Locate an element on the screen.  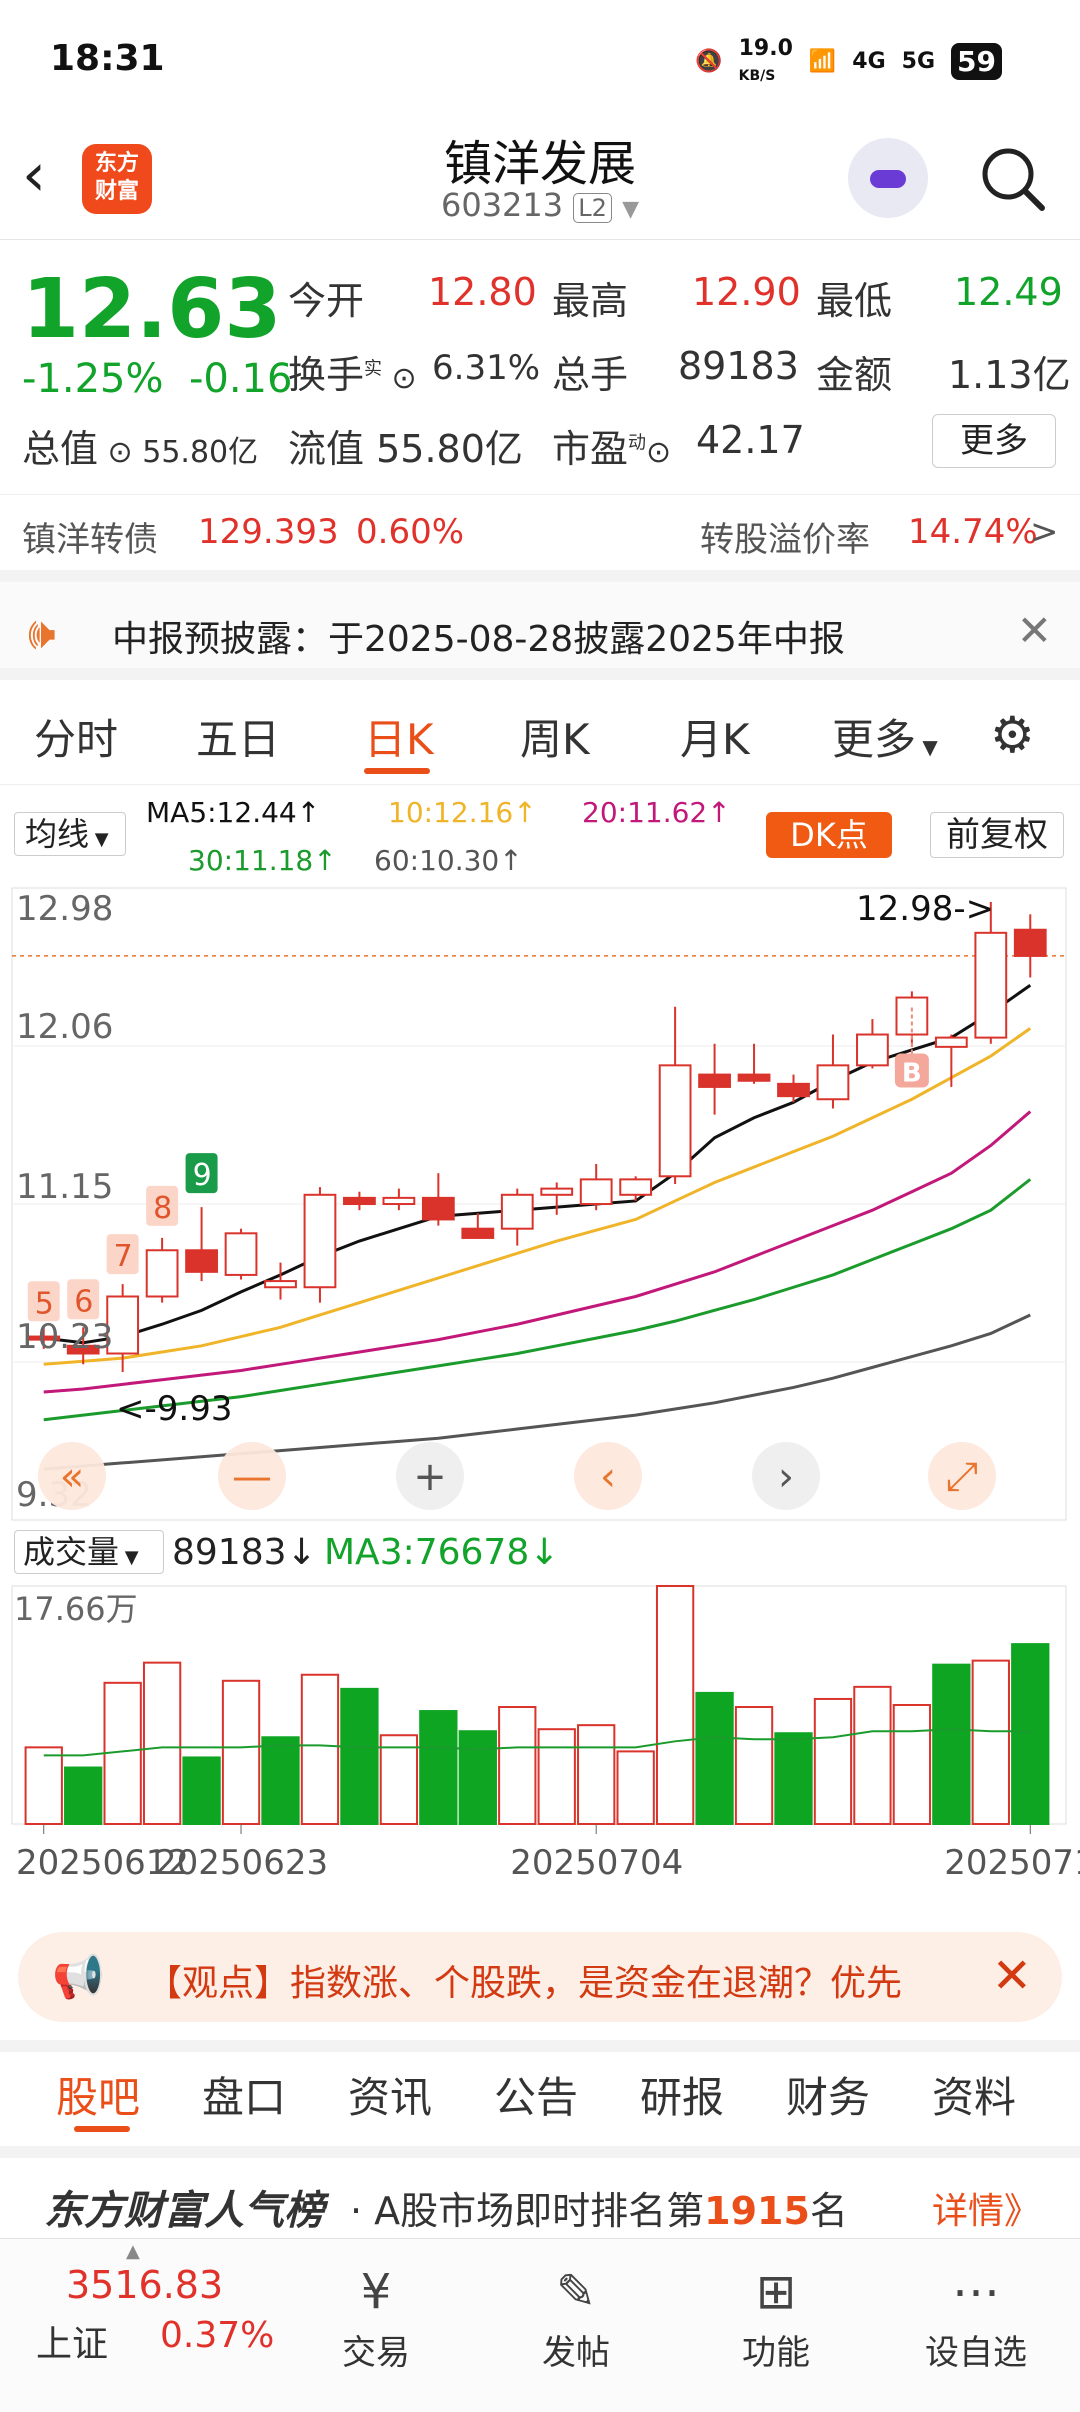
ma30-line is located at coordinates (537, 1300).